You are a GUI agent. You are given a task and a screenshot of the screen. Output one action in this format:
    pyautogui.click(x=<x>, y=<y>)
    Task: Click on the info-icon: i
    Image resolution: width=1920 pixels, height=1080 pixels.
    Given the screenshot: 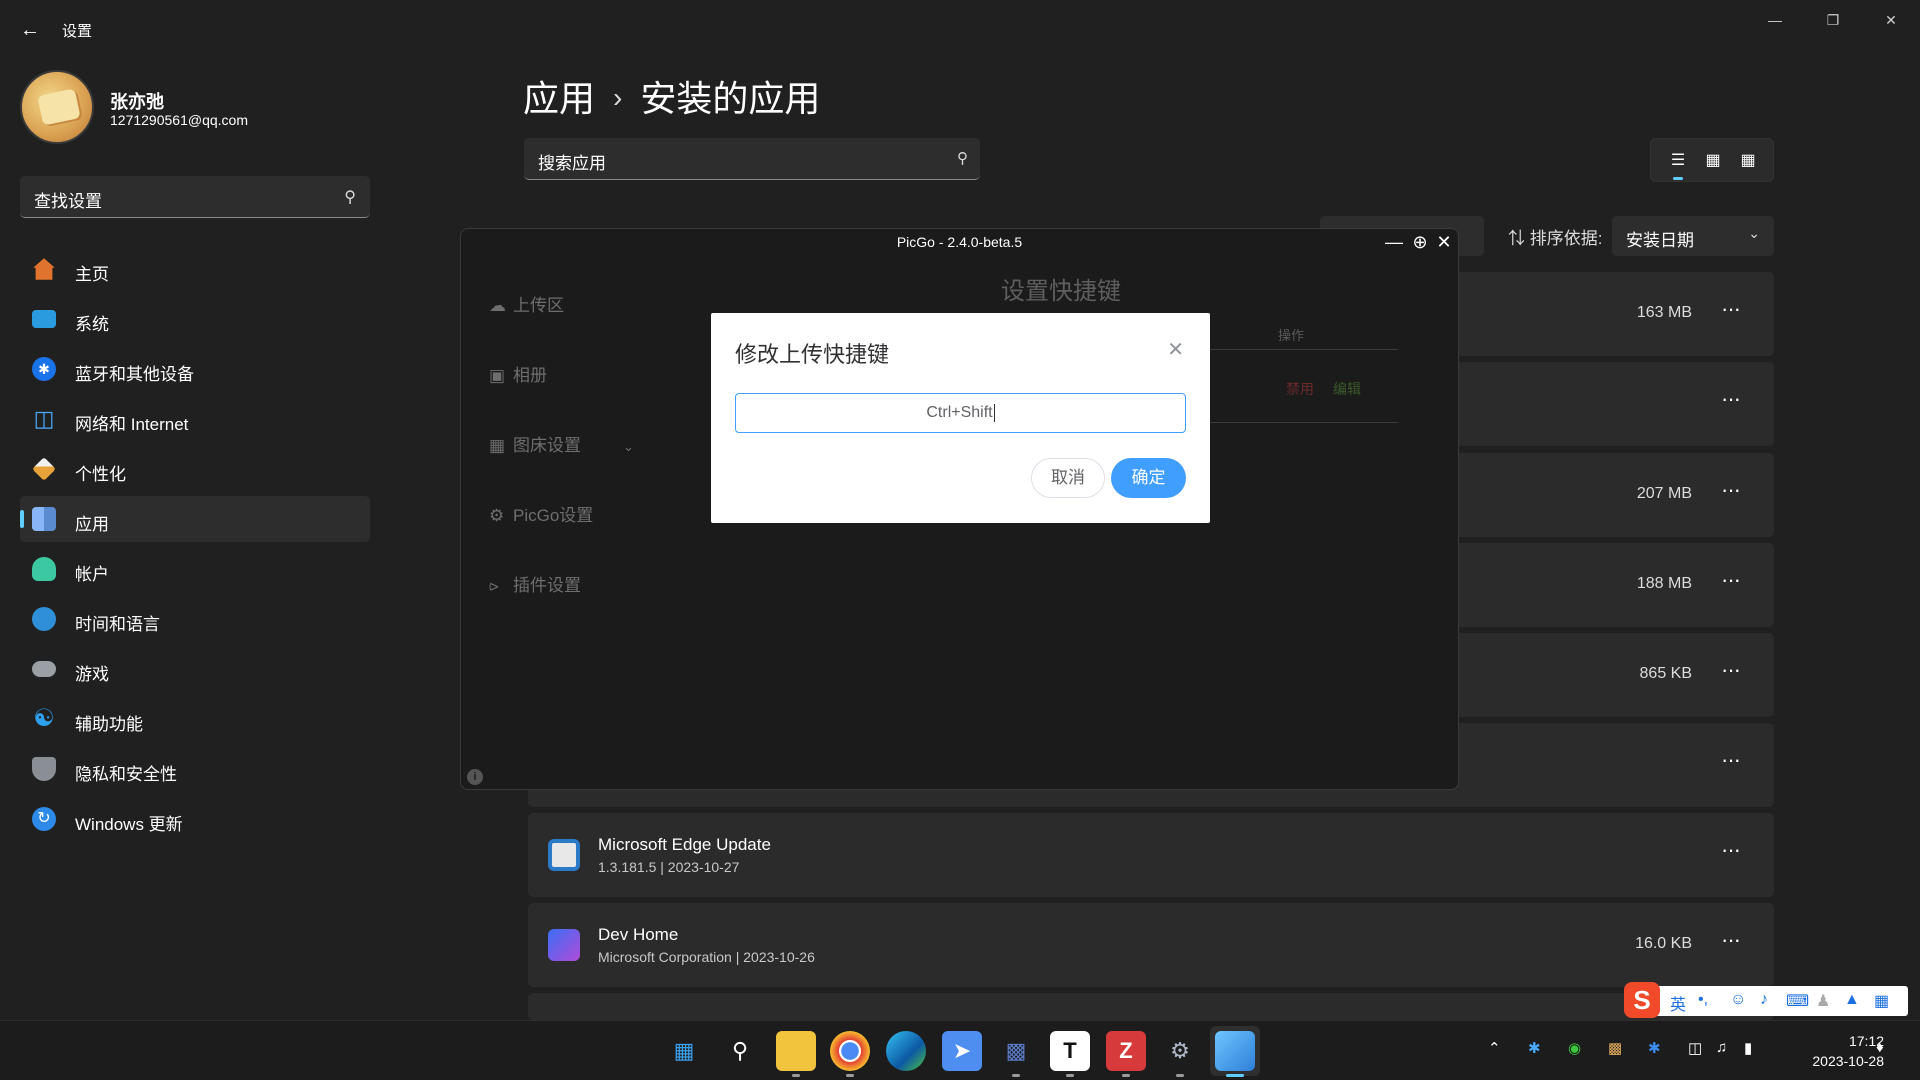 What is the action you would take?
    pyautogui.click(x=475, y=777)
    